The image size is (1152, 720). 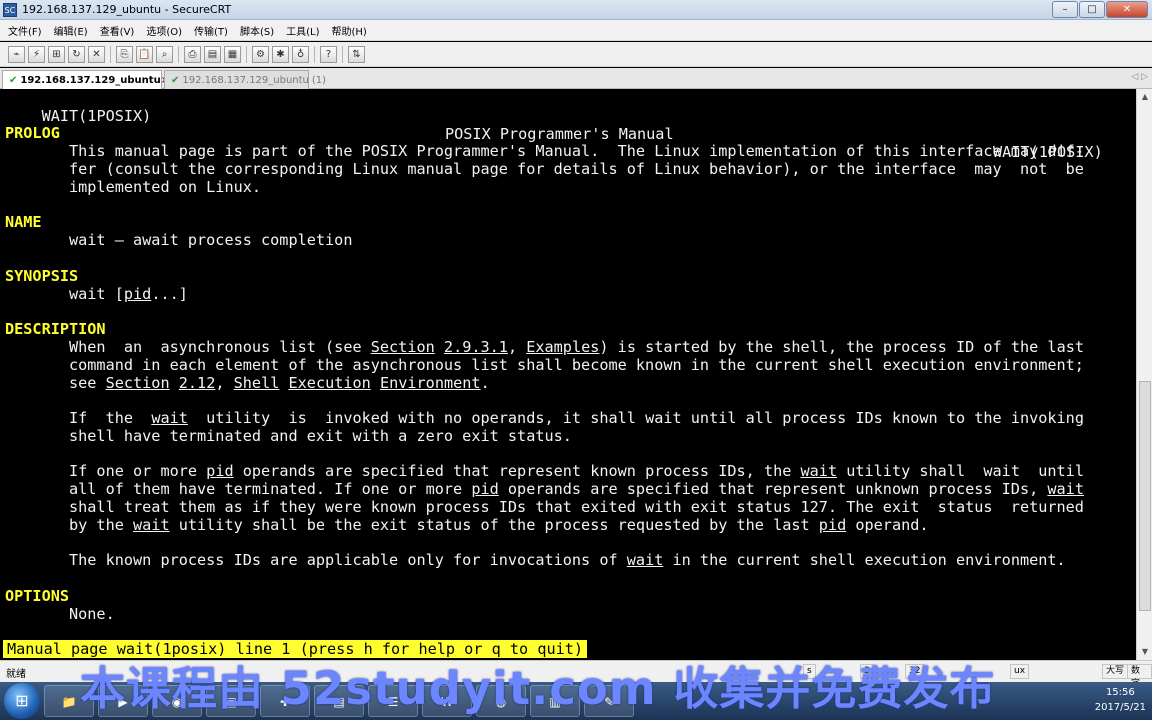 What do you see at coordinates (96, 54) in the screenshot?
I see `disconnect-icon: ✕` at bounding box center [96, 54].